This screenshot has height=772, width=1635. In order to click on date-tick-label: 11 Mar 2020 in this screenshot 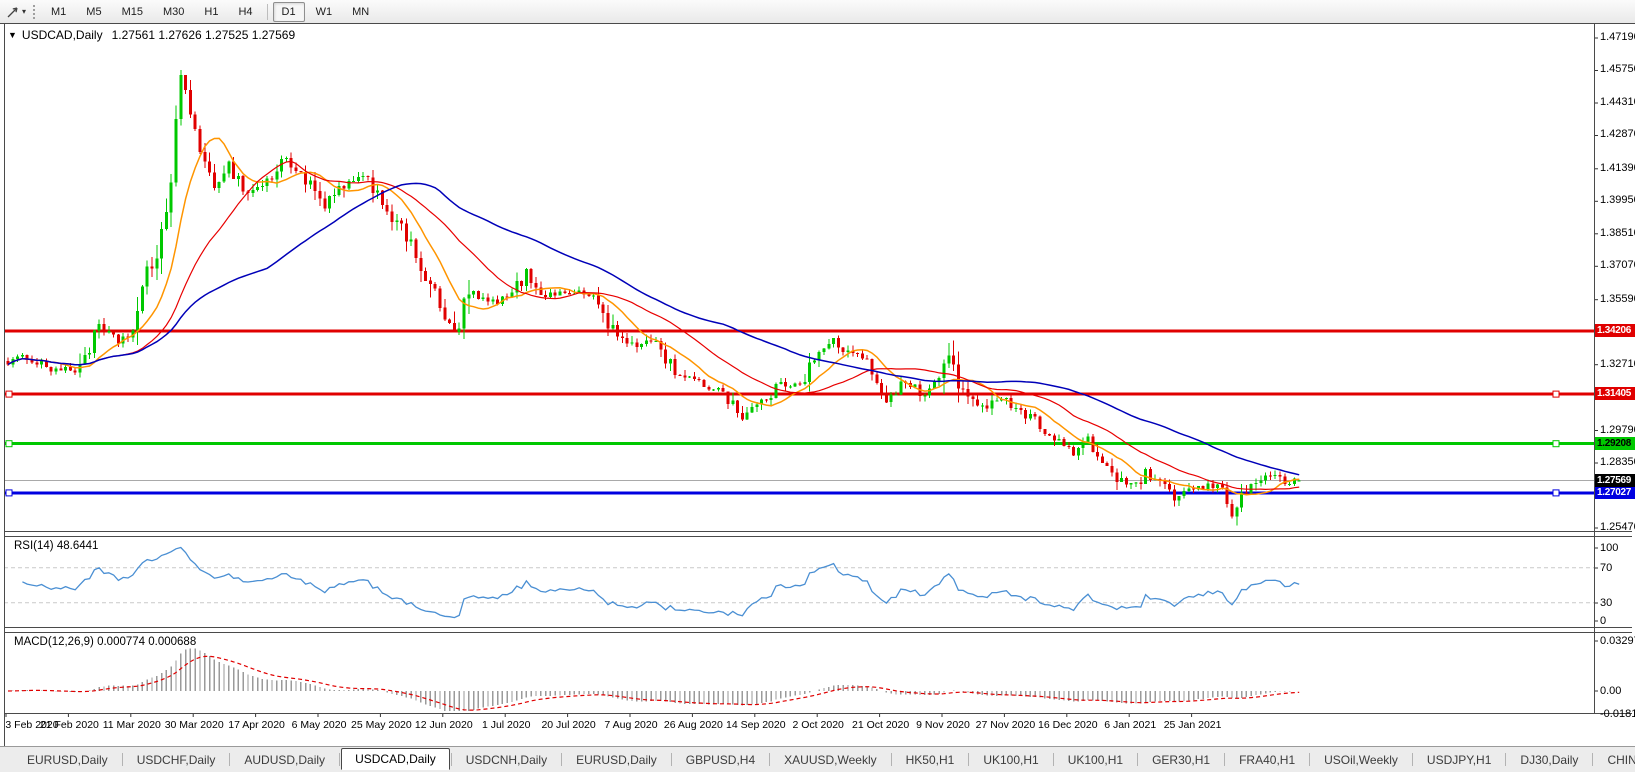, I will do `click(131, 725)`.